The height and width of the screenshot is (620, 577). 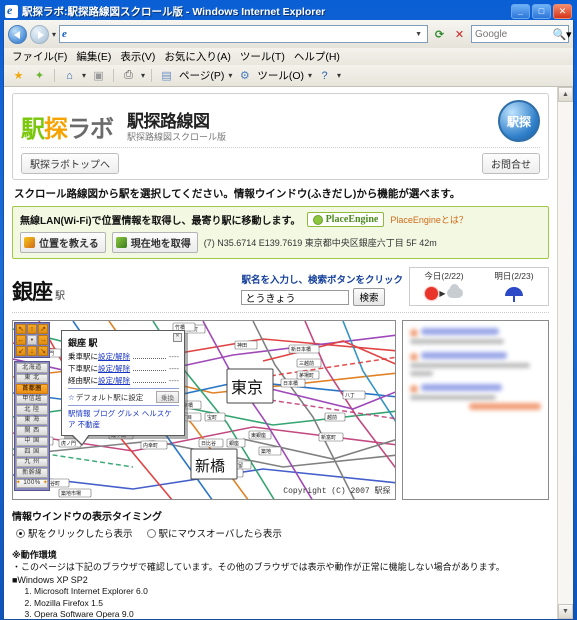 What do you see at coordinates (63, 242) in the screenshot?
I see `teach-location-button: 位置を教える` at bounding box center [63, 242].